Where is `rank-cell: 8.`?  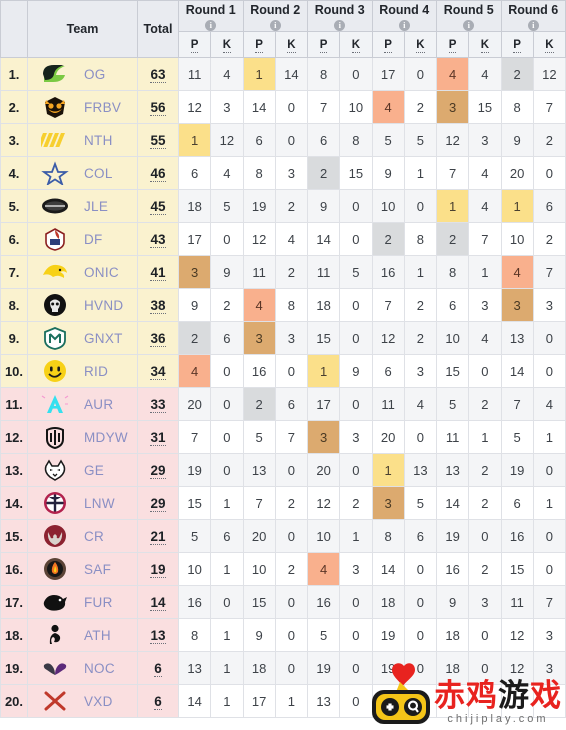
rank-cell: 8. is located at coordinates (14, 305).